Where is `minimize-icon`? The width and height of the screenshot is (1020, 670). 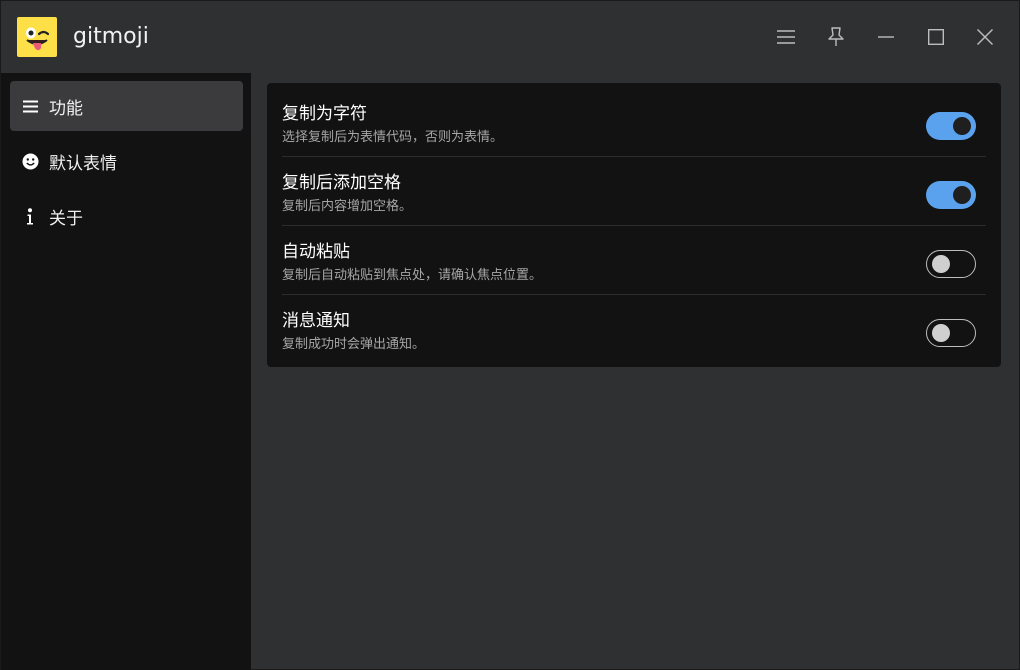 minimize-icon is located at coordinates (886, 37).